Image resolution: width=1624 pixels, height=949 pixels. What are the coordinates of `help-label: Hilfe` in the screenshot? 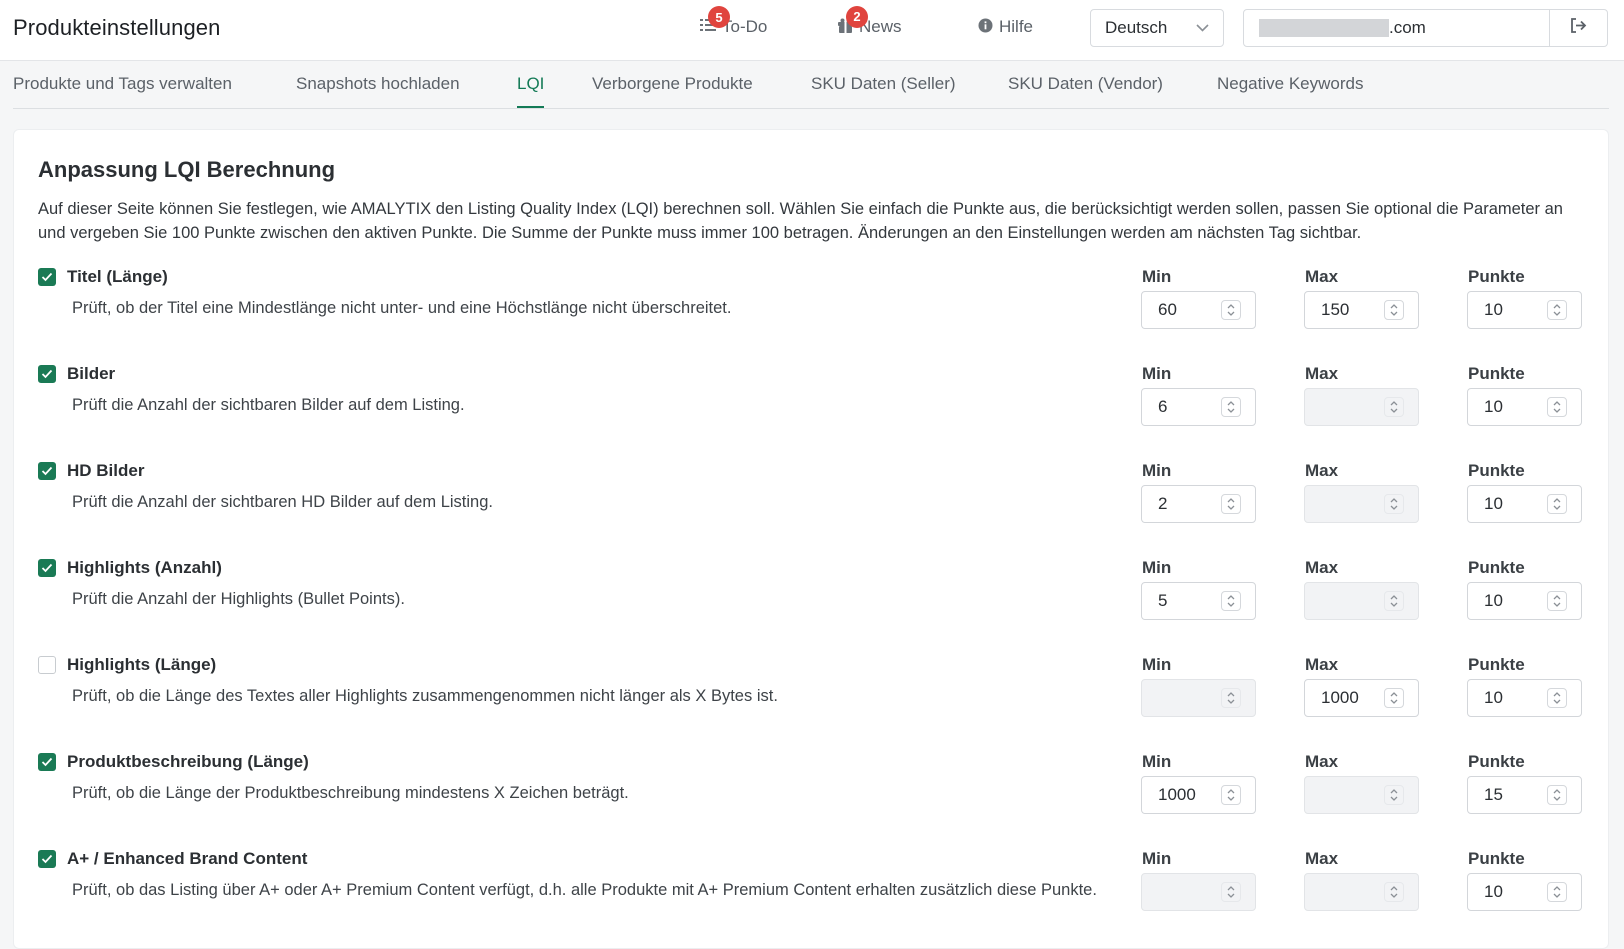 It's located at (1016, 26).